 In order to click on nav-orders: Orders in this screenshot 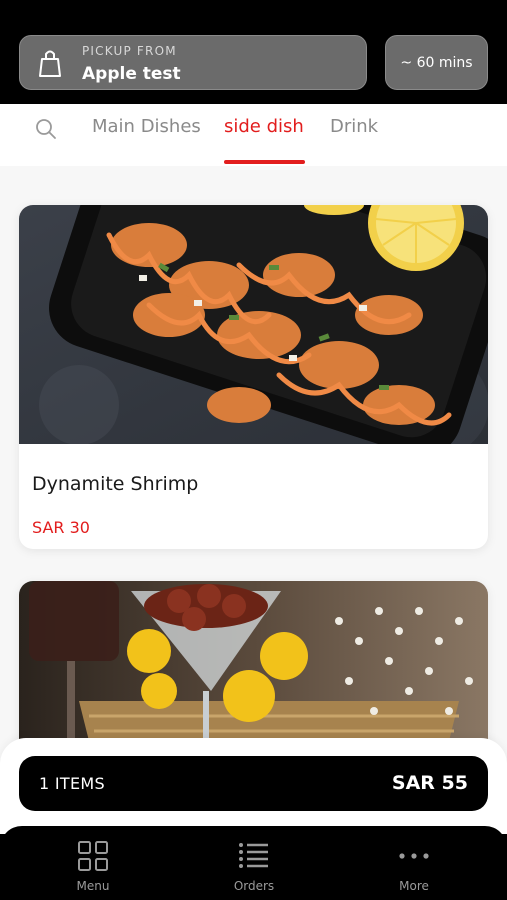, I will do `click(254, 863)`.